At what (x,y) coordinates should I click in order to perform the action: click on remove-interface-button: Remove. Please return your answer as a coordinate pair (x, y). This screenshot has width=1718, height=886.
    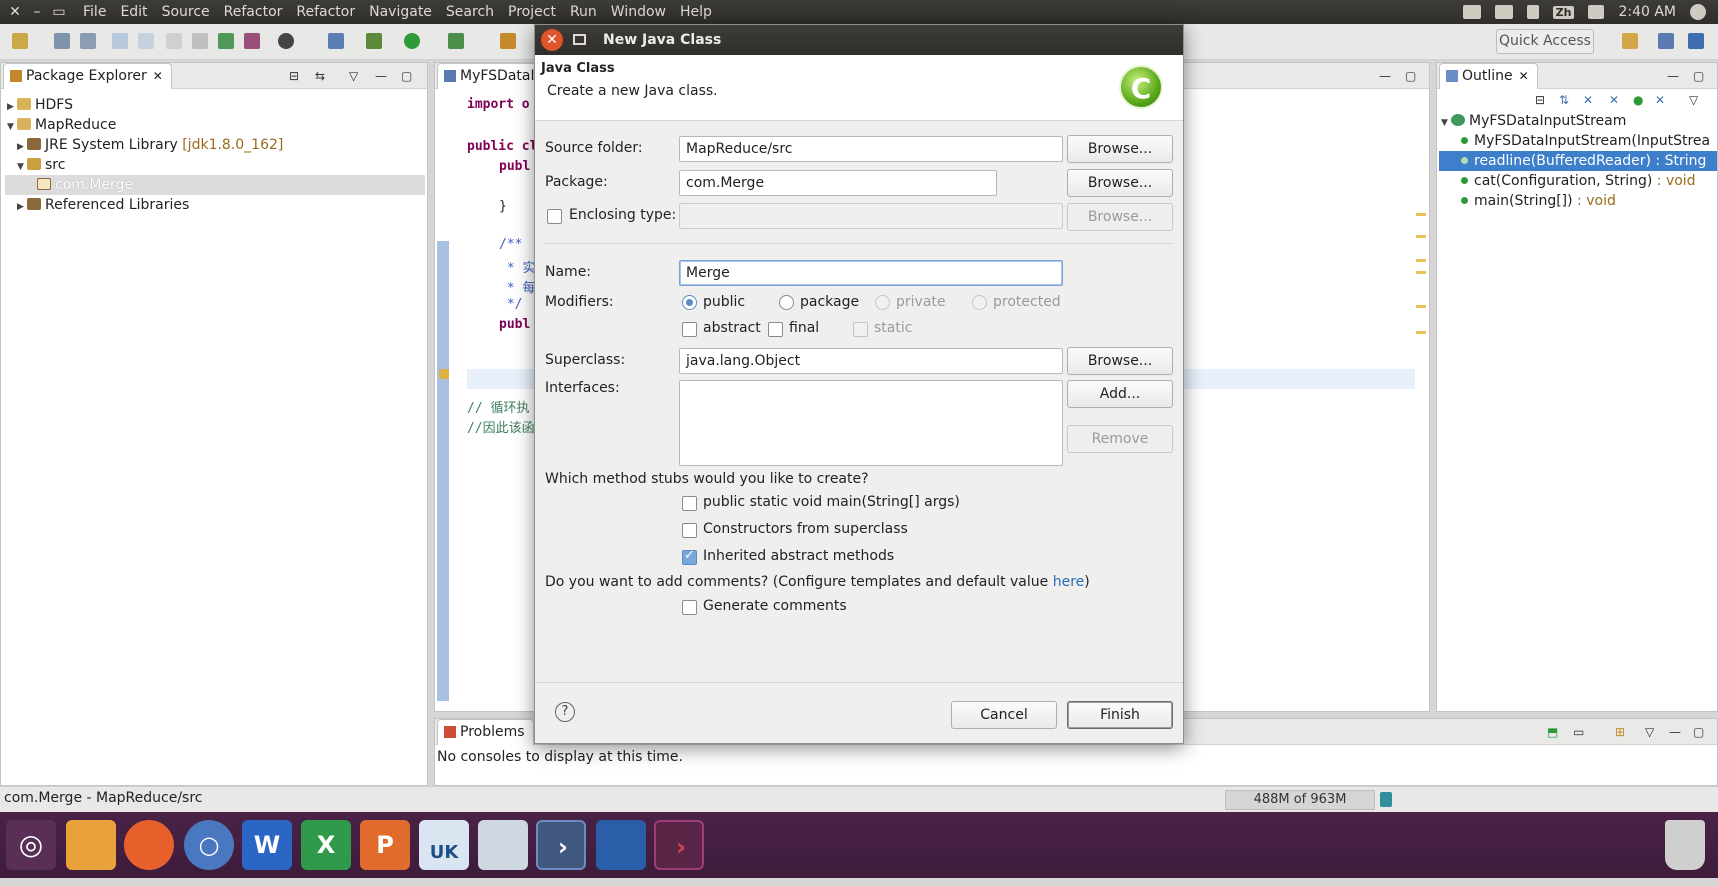
    Looking at the image, I should click on (1120, 439).